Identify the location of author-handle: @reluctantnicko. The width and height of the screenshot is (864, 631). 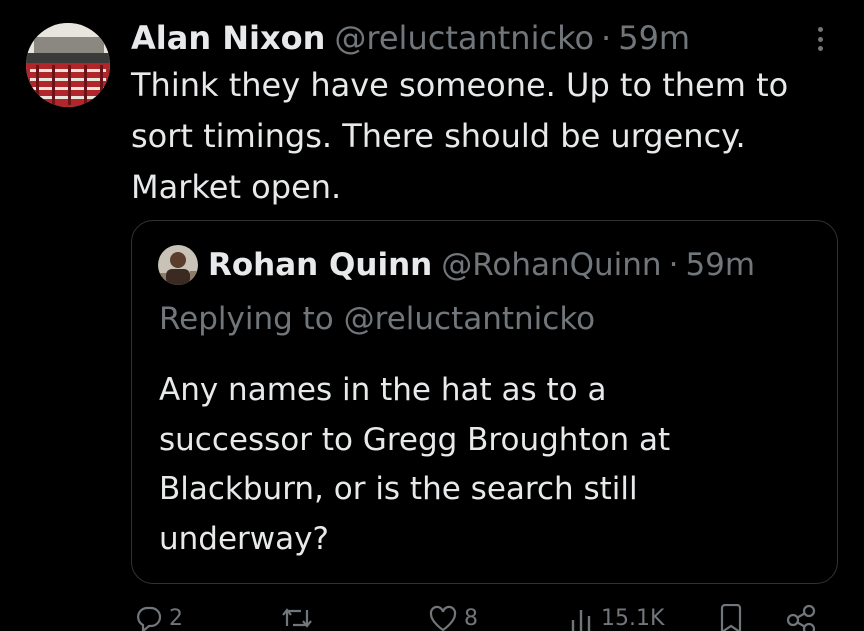
(464, 38).